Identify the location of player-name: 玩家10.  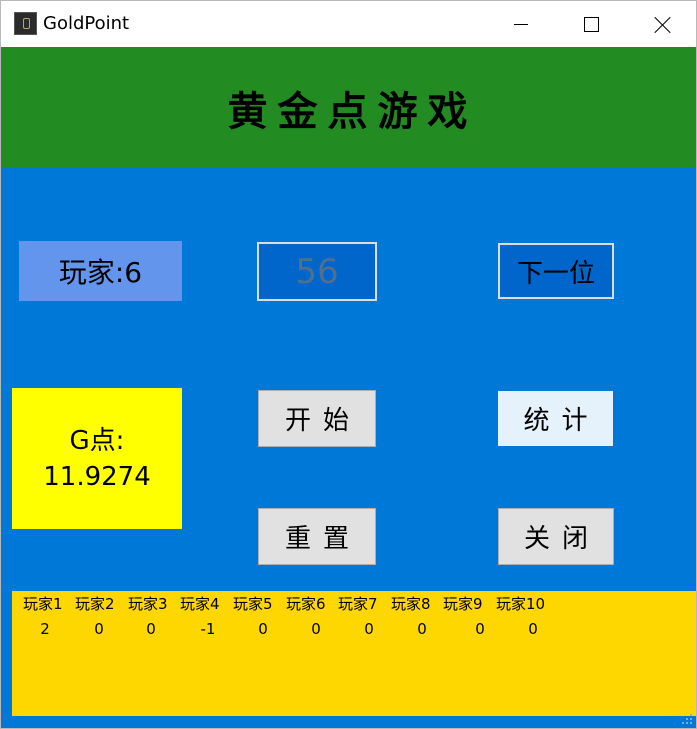
(521, 604).